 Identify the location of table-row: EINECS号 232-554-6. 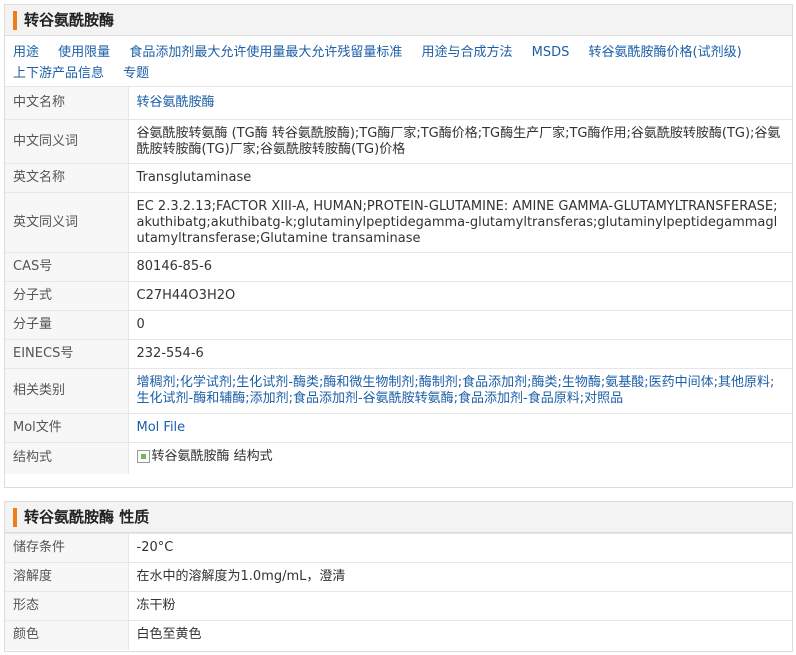
(398, 354).